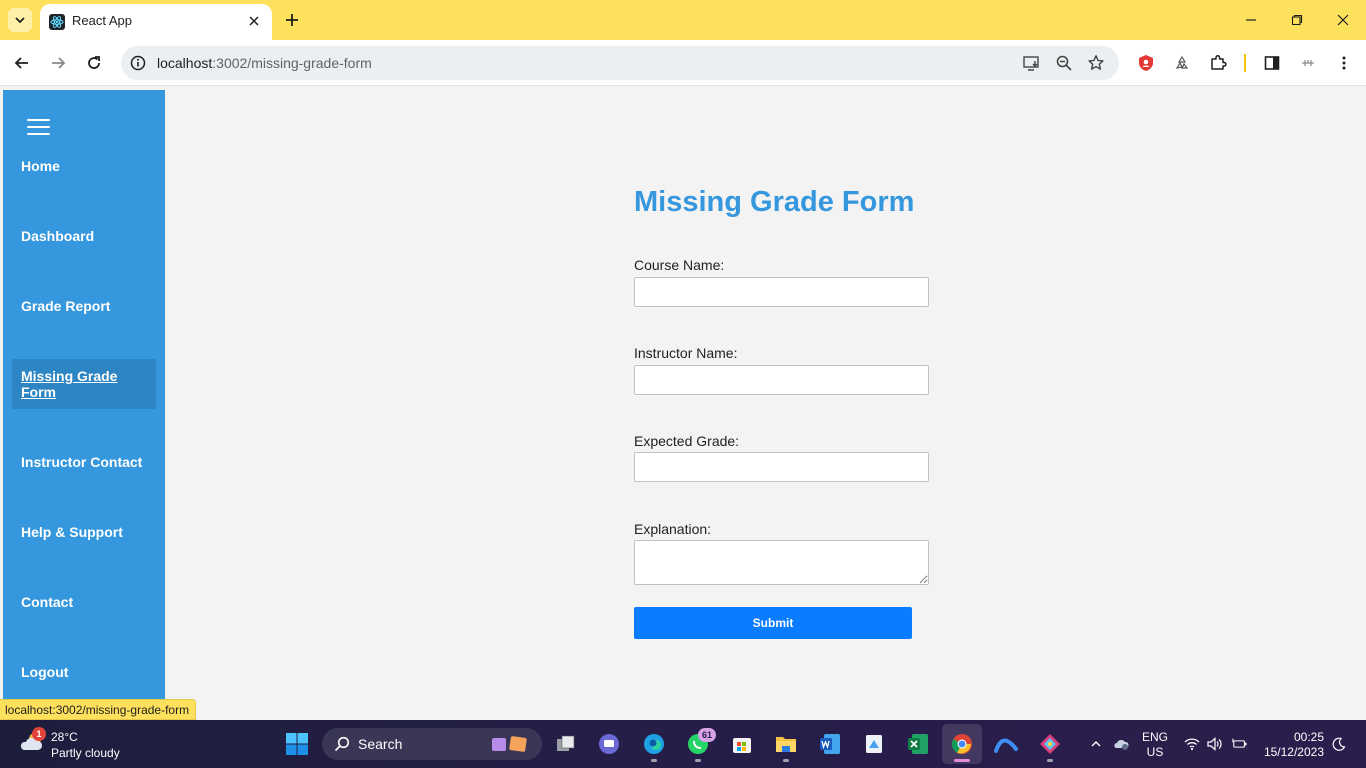 The image size is (1366, 768). What do you see at coordinates (297, 744) in the screenshot?
I see `windows-start-icon` at bounding box center [297, 744].